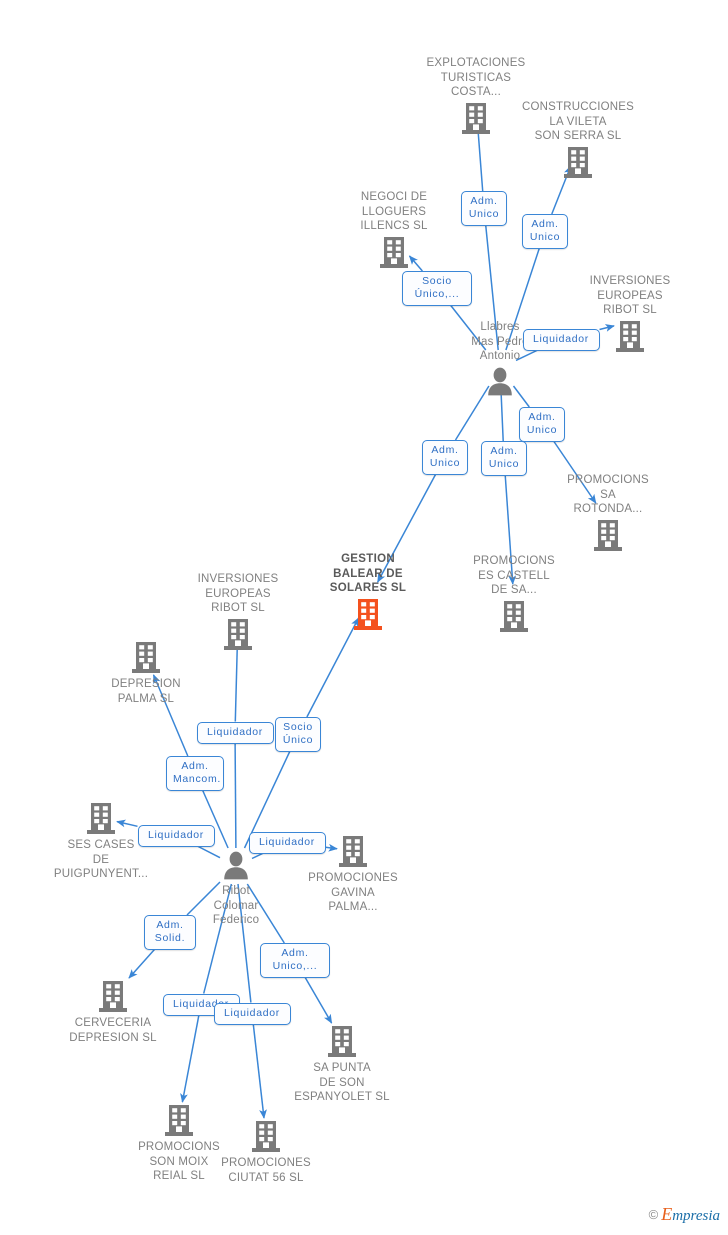 This screenshot has height=1235, width=728. Describe the element at coordinates (195, 773) in the screenshot. I see `relation-label: Adm. Mancom.` at that location.